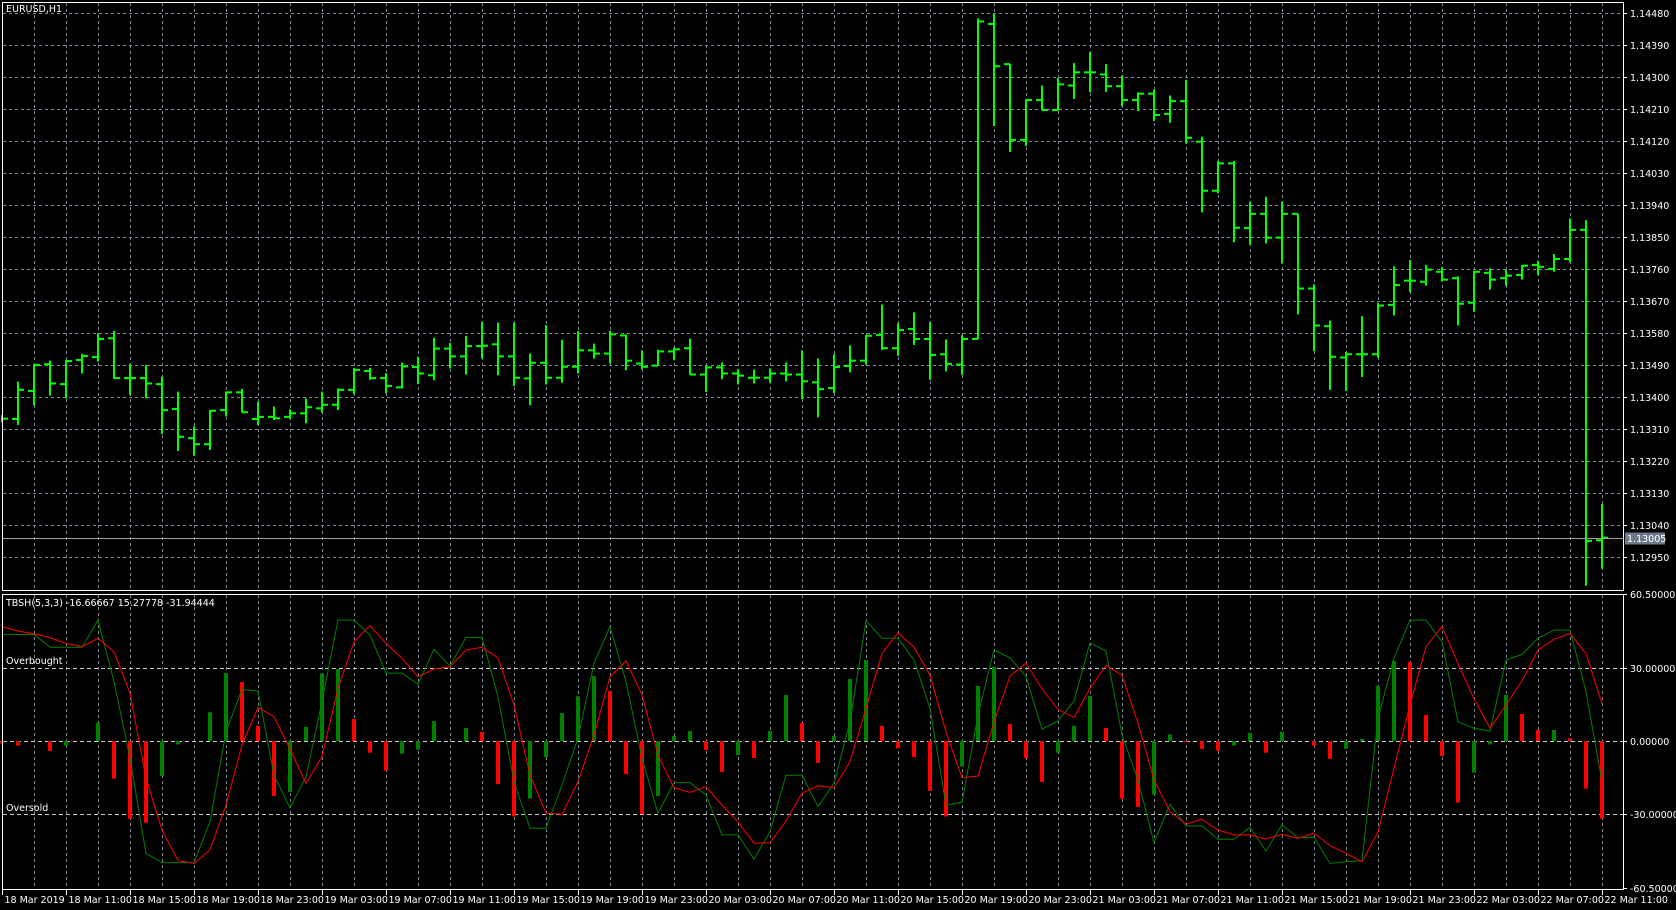 The height and width of the screenshot is (910, 1676). What do you see at coordinates (1060, 900) in the screenshot?
I see `time-tick-label: 20 Mar 23:00` at bounding box center [1060, 900].